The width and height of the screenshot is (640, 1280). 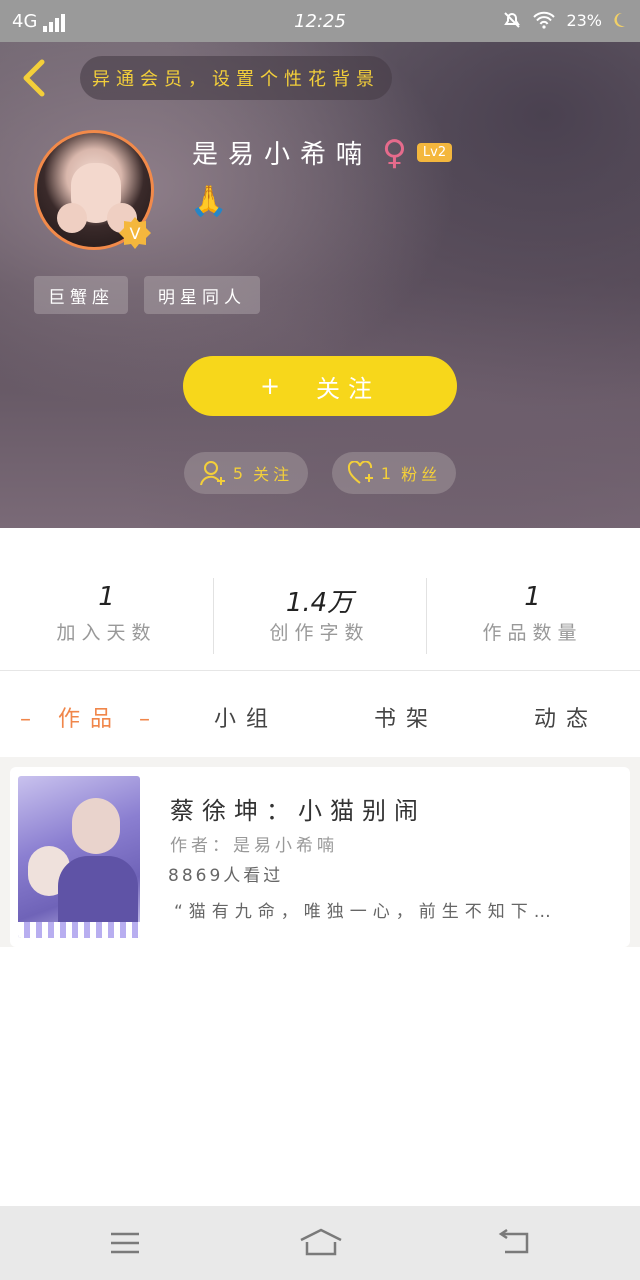 I want to click on status-bar: 4G 12:25 23%, so click(x=320, y=21).